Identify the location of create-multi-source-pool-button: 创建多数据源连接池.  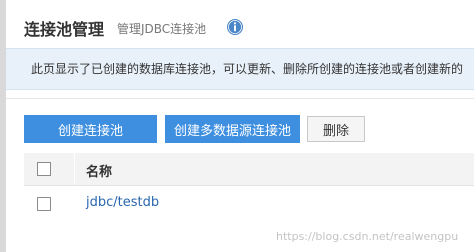
(232, 129).